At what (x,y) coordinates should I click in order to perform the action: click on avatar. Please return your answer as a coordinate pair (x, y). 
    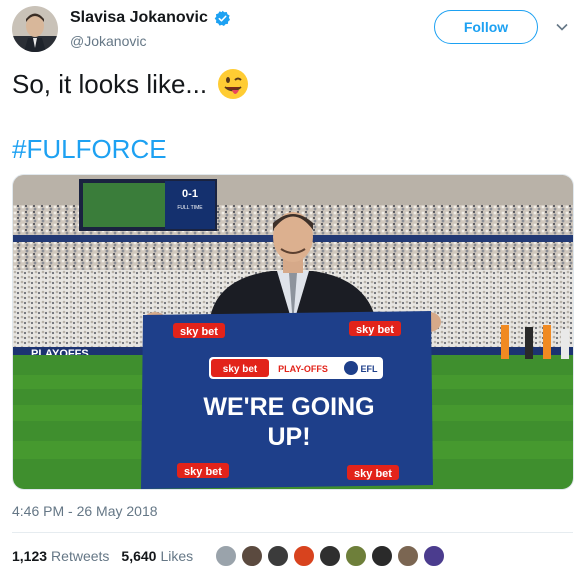
    Looking at the image, I should click on (35, 29).